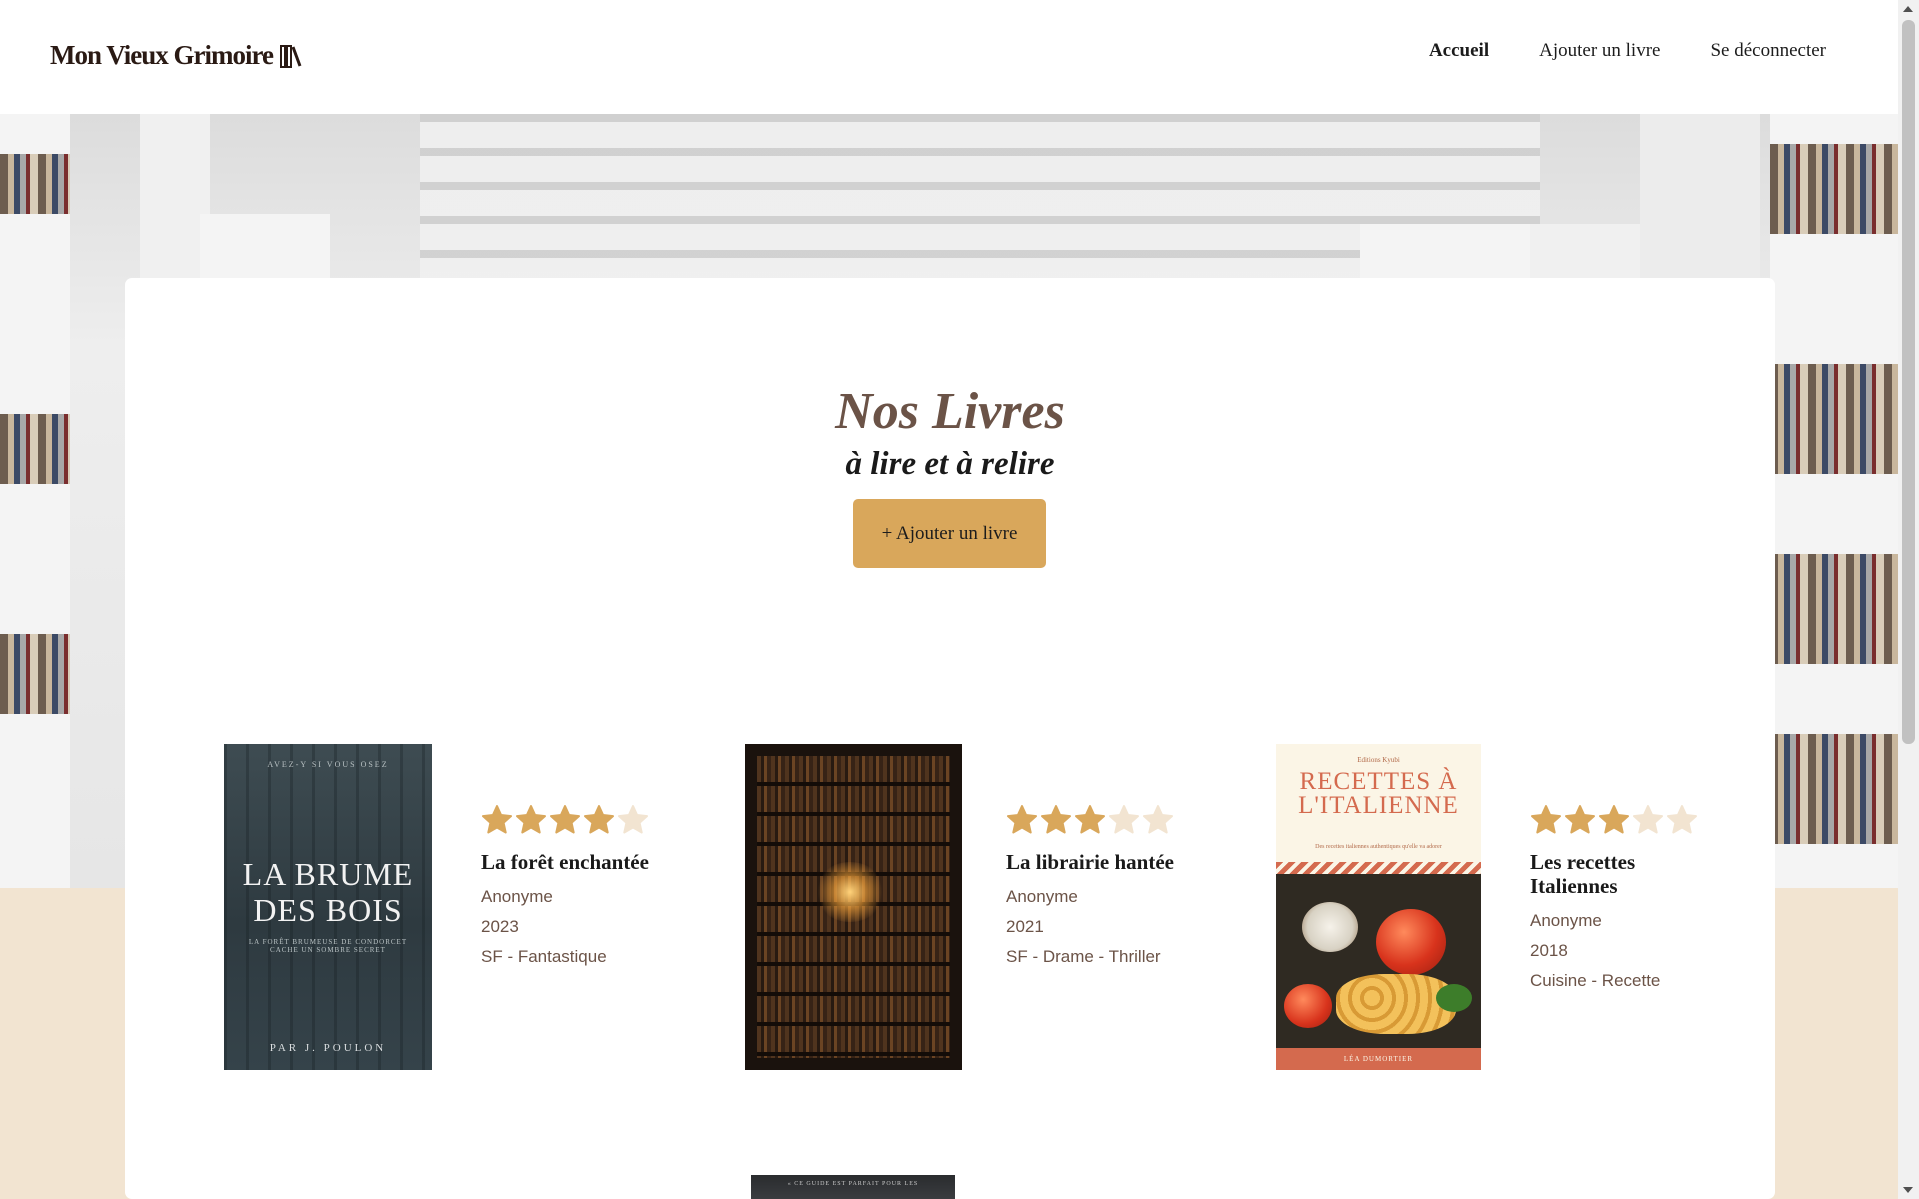 The width and height of the screenshot is (1919, 1199). What do you see at coordinates (1595, 980) in the screenshot?
I see `book-genre: Cuisine - Recette` at bounding box center [1595, 980].